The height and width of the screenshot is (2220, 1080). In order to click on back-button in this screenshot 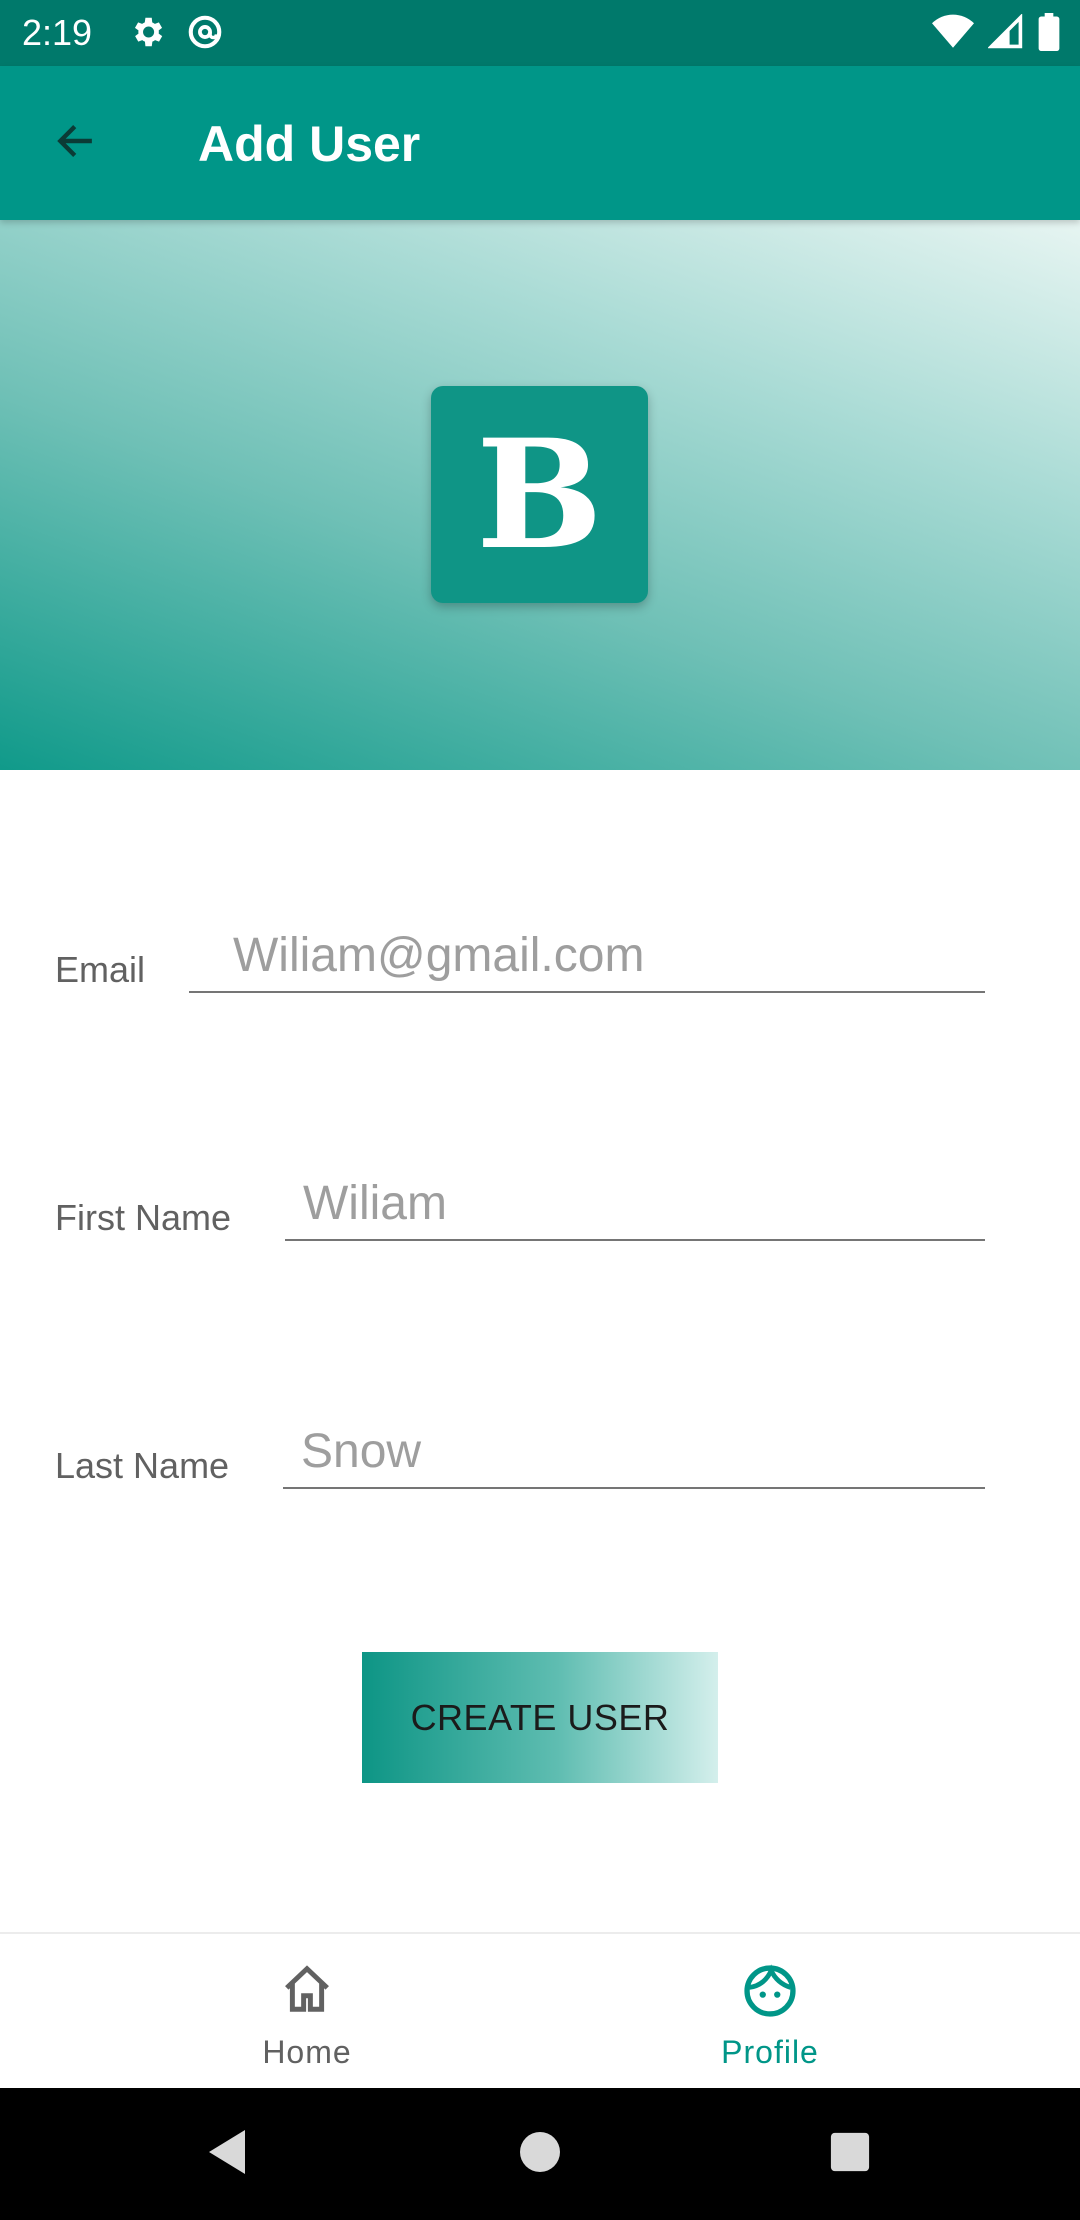, I will do `click(75, 143)`.